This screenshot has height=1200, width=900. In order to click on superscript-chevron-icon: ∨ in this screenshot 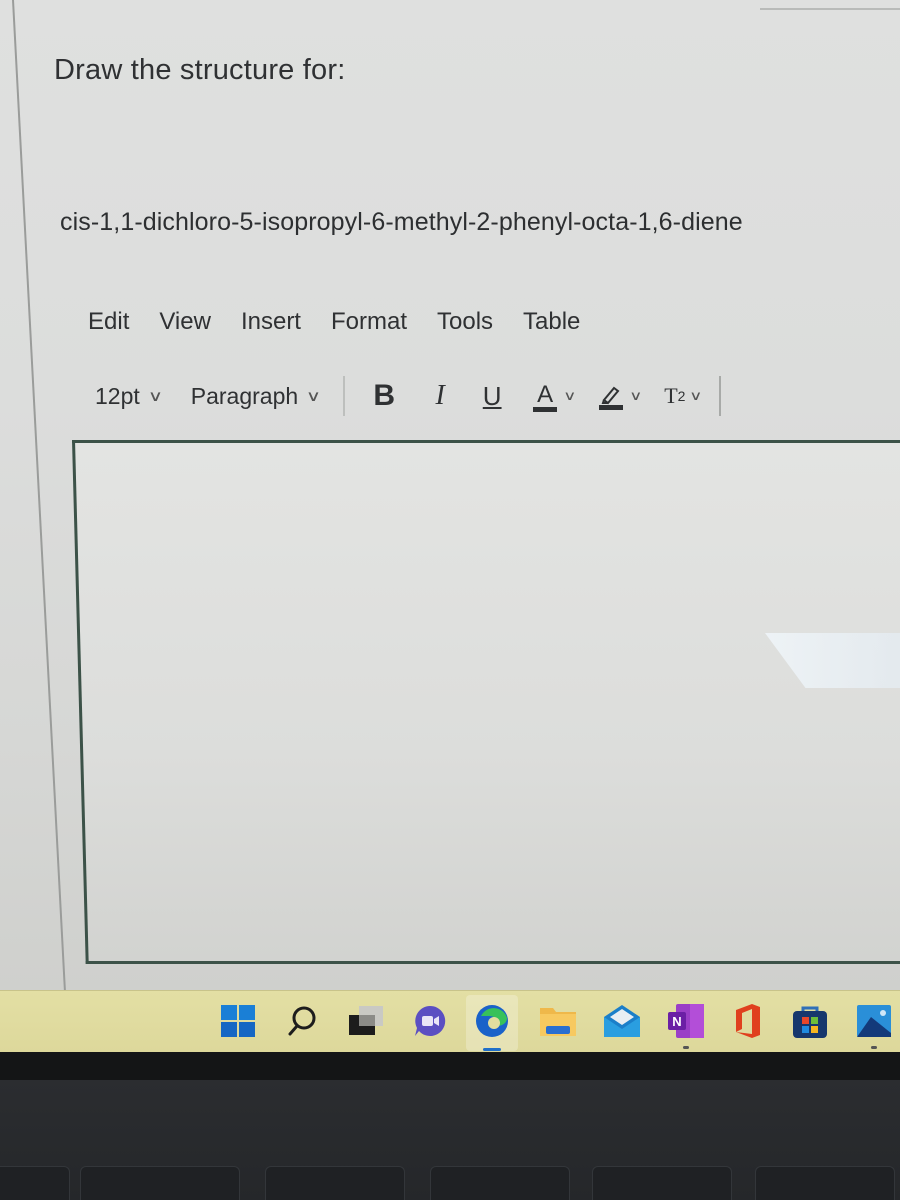, I will do `click(696, 396)`.